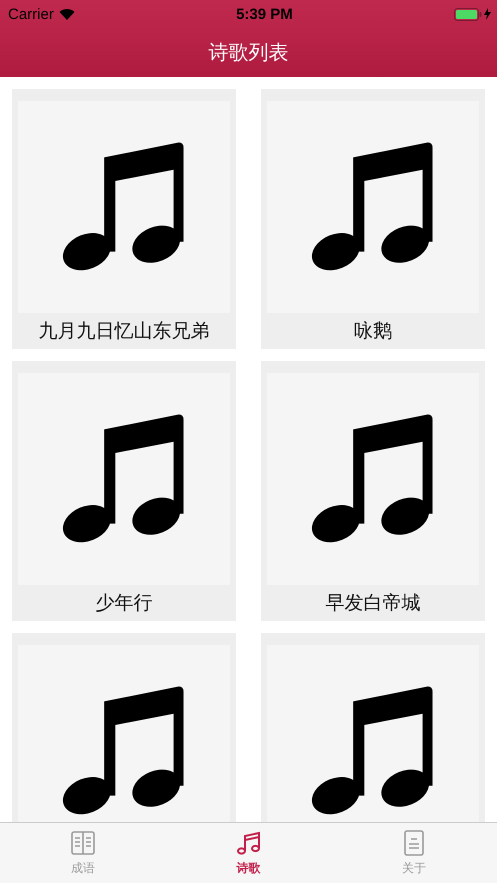  What do you see at coordinates (487, 14) in the screenshot?
I see `charging-icon` at bounding box center [487, 14].